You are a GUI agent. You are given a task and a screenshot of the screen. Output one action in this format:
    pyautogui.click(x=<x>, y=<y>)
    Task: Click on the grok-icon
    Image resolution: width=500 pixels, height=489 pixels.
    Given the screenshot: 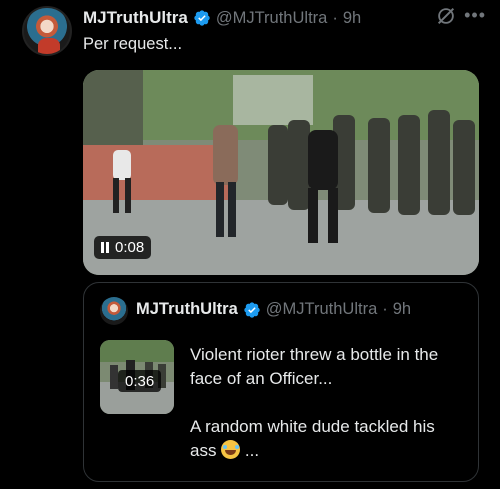 What is the action you would take?
    pyautogui.click(x=446, y=16)
    